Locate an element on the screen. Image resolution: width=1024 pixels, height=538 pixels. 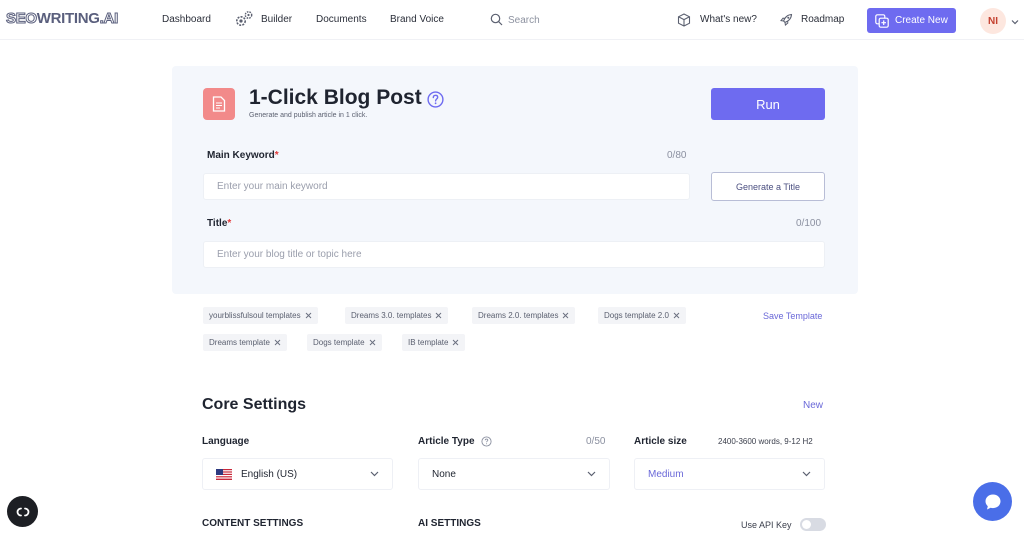
main-keyword-label: Main Keyword* is located at coordinates (243, 155).